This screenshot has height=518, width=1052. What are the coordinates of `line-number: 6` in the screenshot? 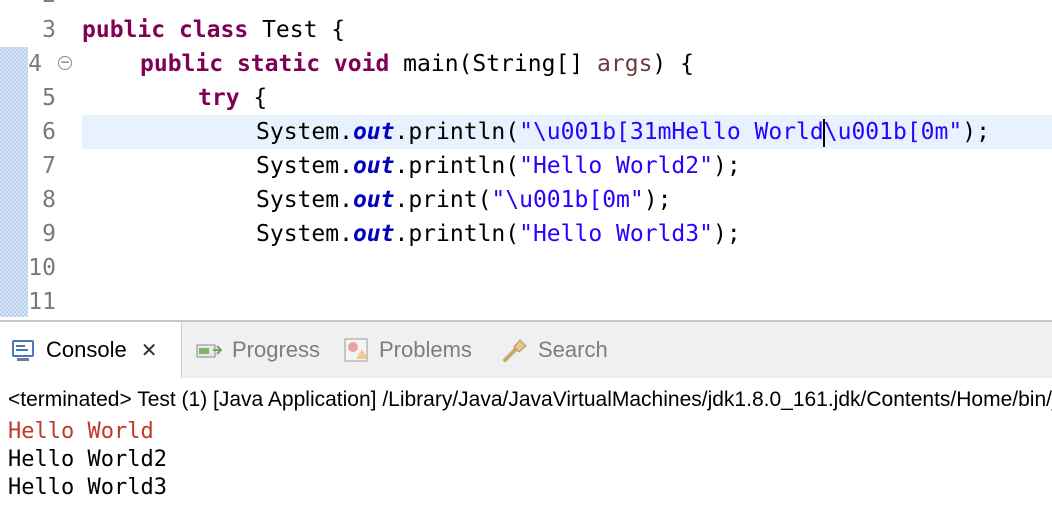 It's located at (49, 132).